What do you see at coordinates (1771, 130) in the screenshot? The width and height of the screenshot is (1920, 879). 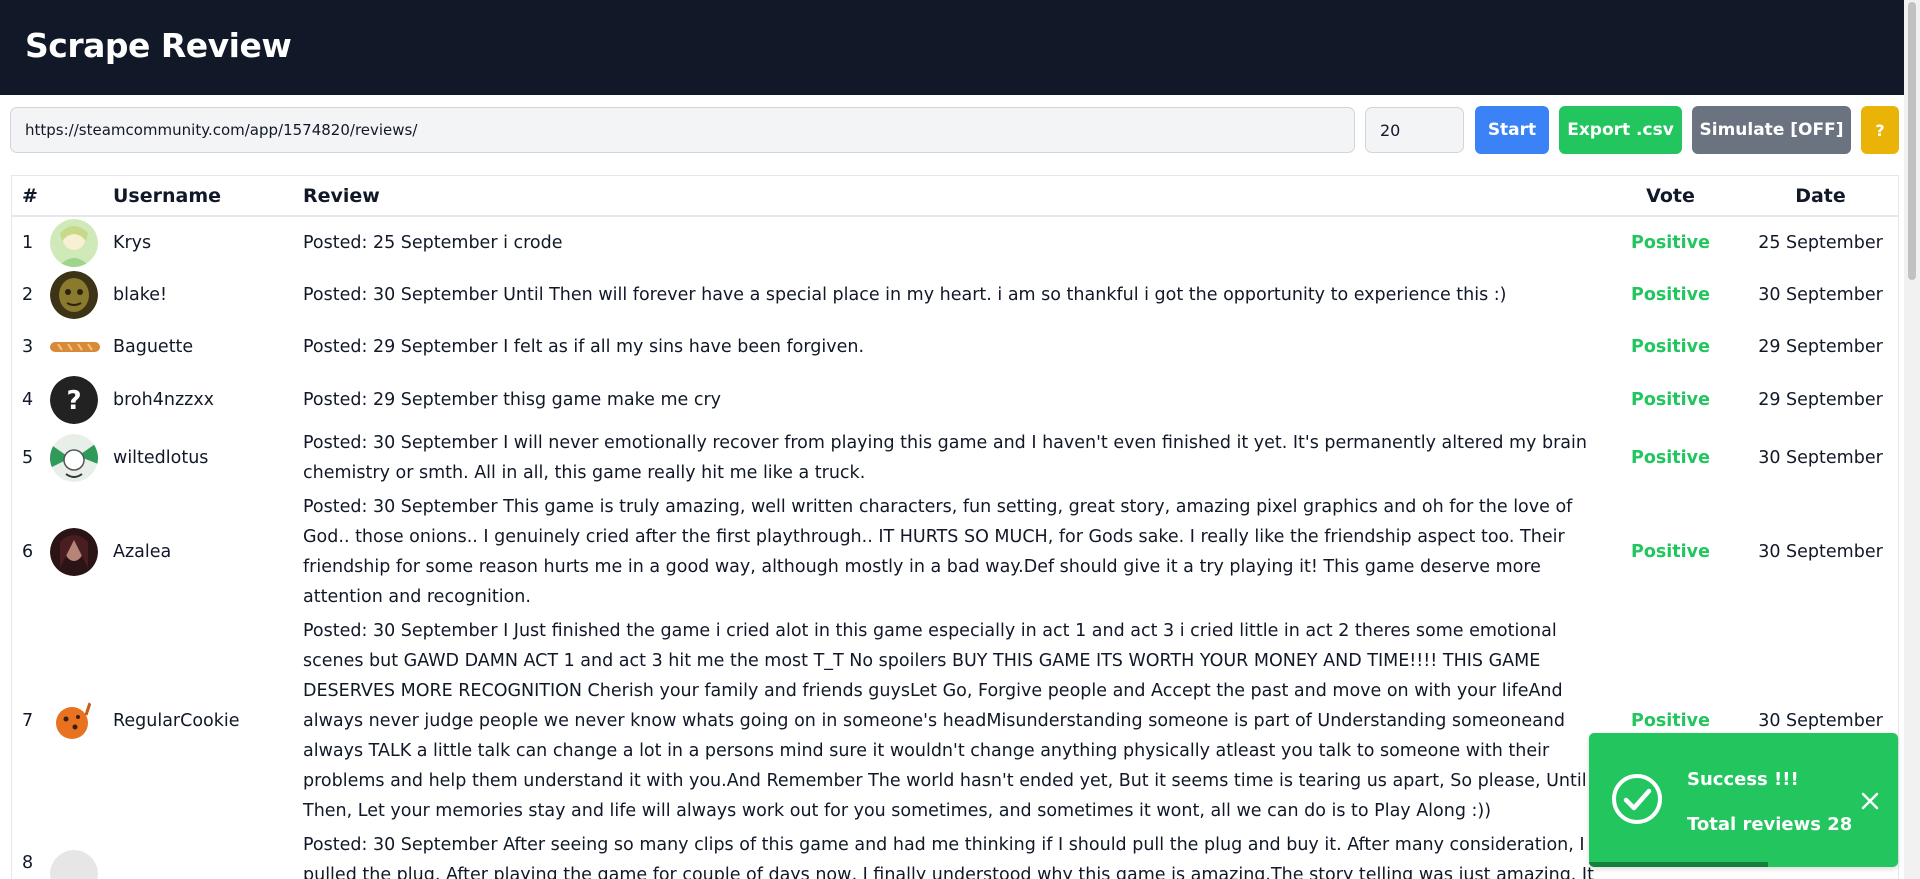 I see `simulate-toggle-button: Simulate [OFF]` at bounding box center [1771, 130].